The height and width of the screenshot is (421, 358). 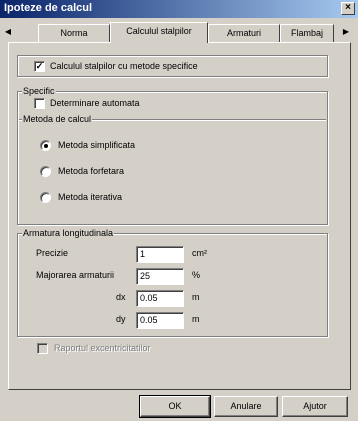 I want to click on cancel-button-label: Anulare, so click(x=246, y=406).